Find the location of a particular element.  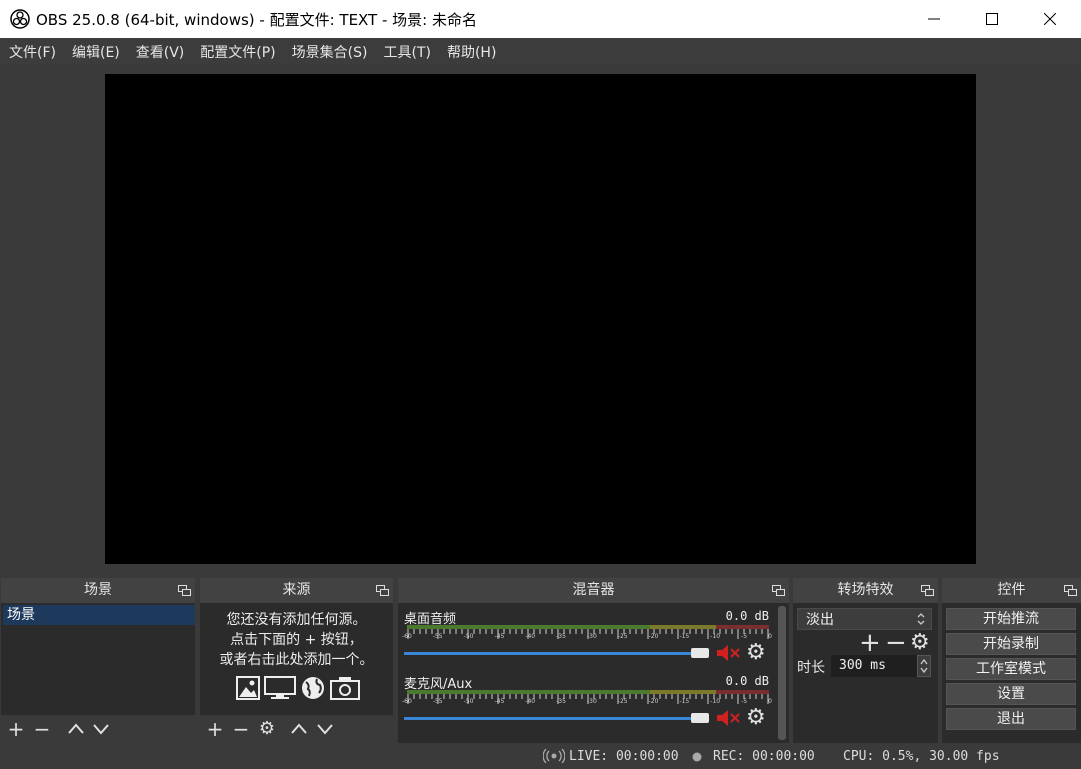

duration-spinner is located at coordinates (924, 666).